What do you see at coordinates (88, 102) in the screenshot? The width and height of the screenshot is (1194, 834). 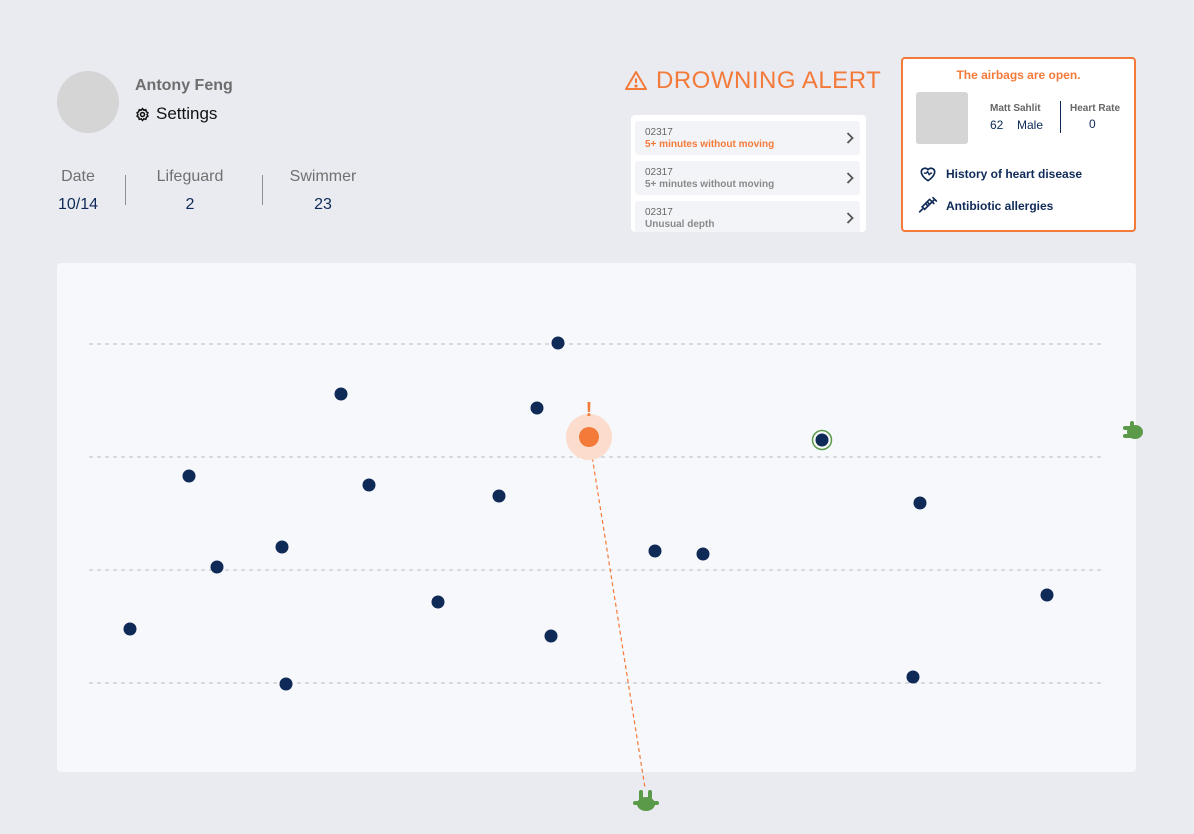 I see `avatar` at bounding box center [88, 102].